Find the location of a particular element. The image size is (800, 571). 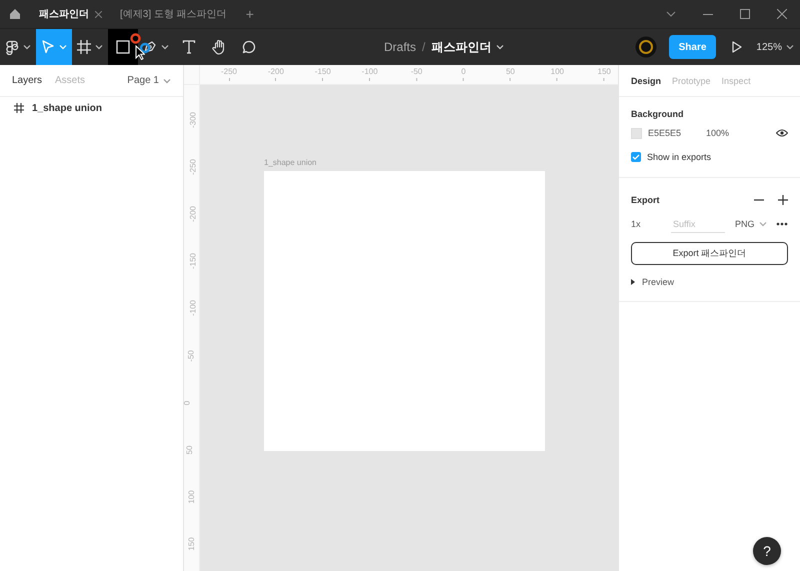

rectangle-tool is located at coordinates (123, 47).